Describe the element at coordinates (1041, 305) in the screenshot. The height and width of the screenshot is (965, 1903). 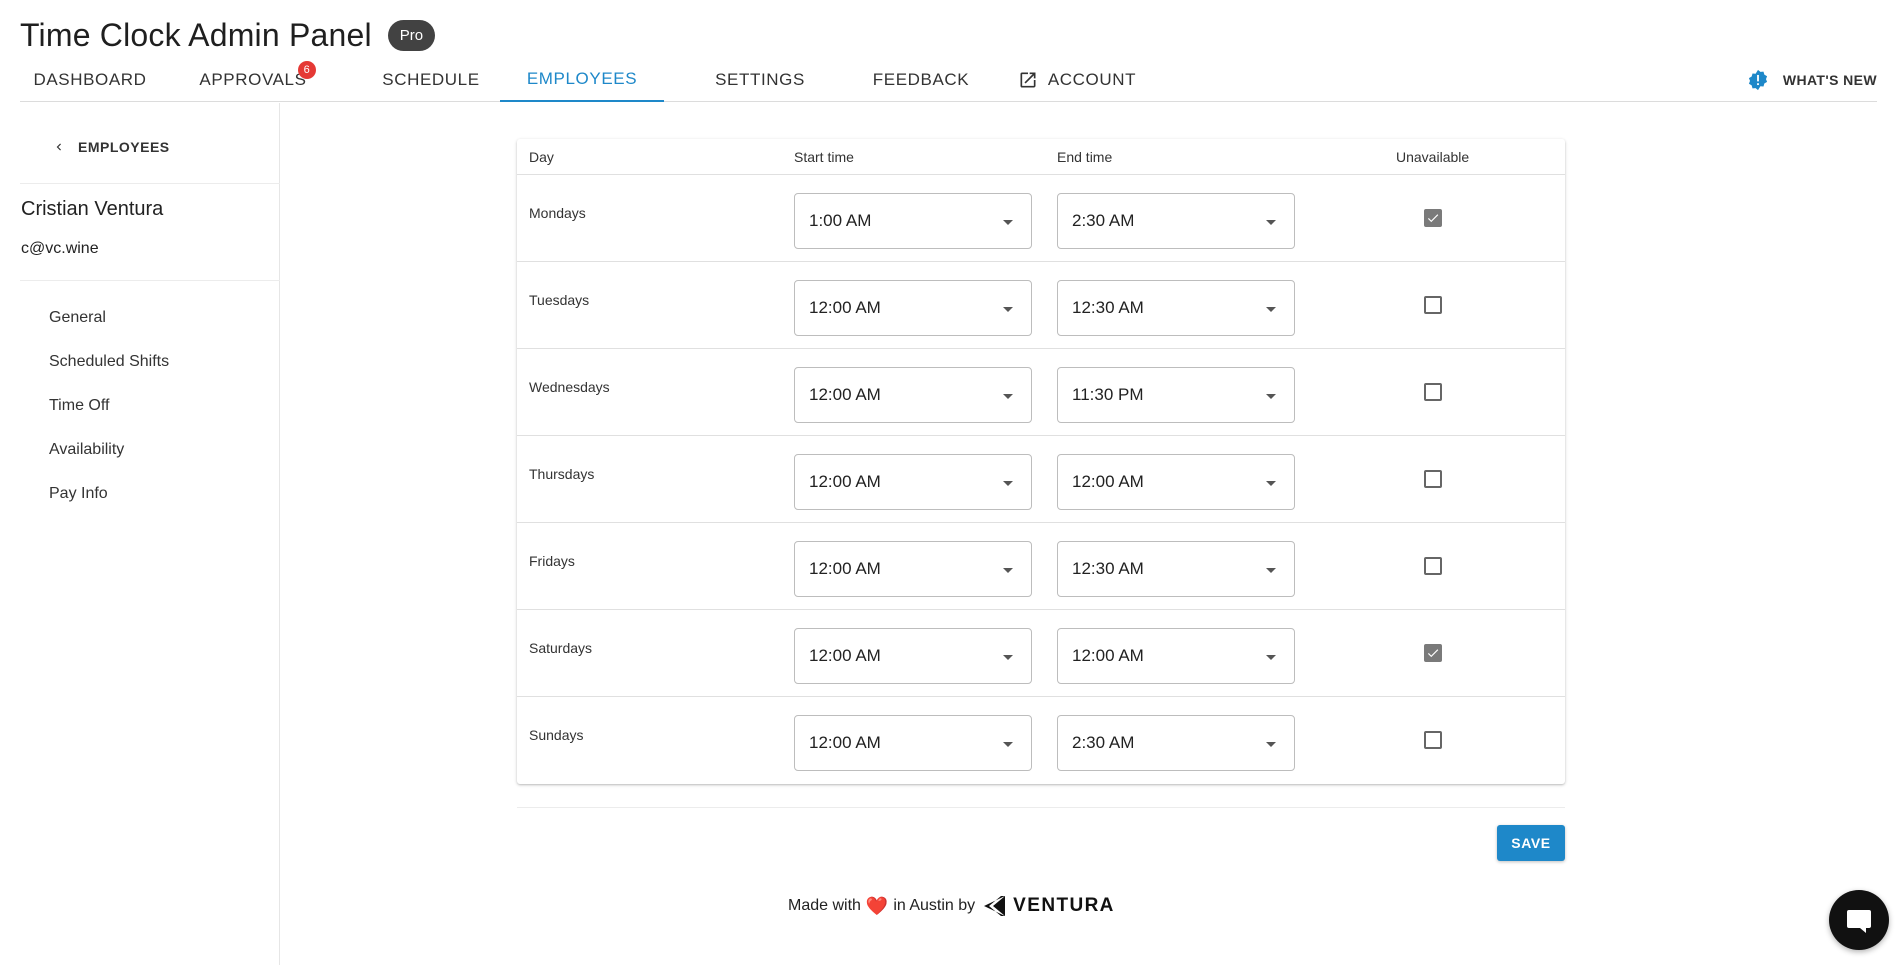
I see `table-row: Tuesdays 12:00 AM 12:30 AM` at that location.